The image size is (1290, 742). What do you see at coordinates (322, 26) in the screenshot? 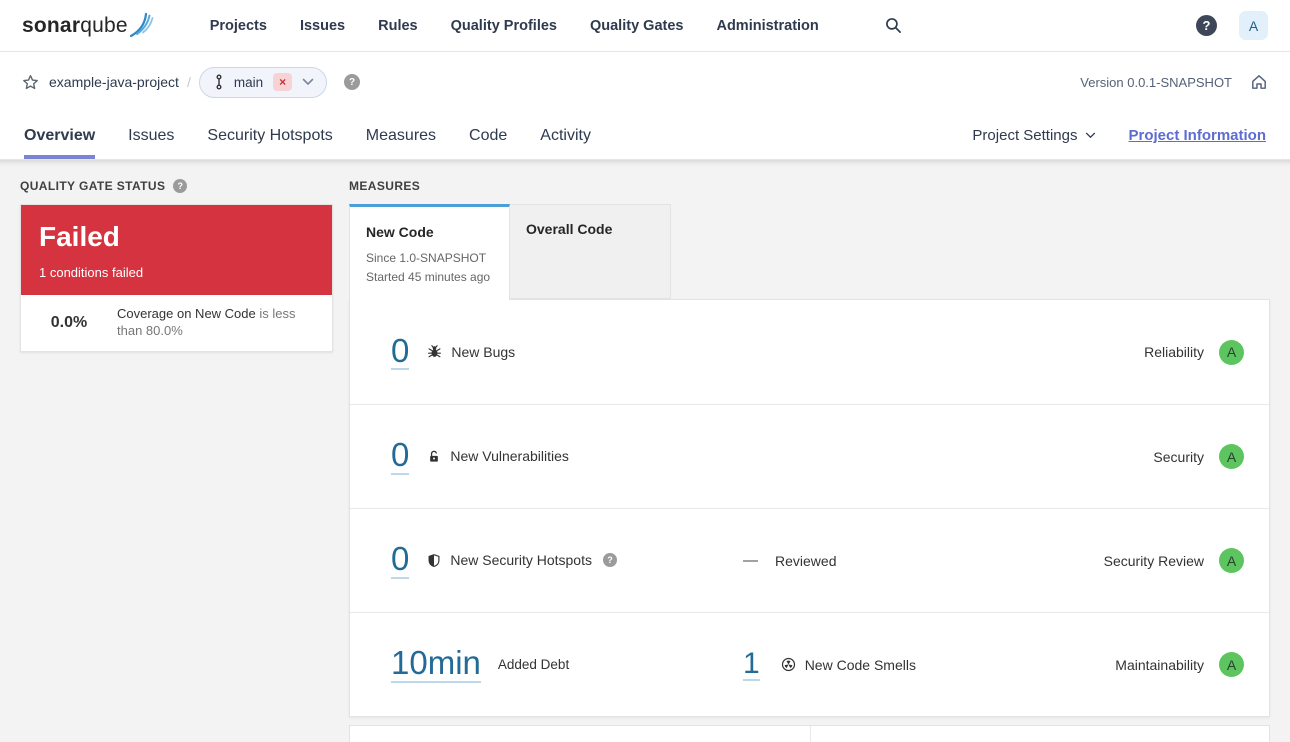
I see `nav-issues: Issues` at bounding box center [322, 26].